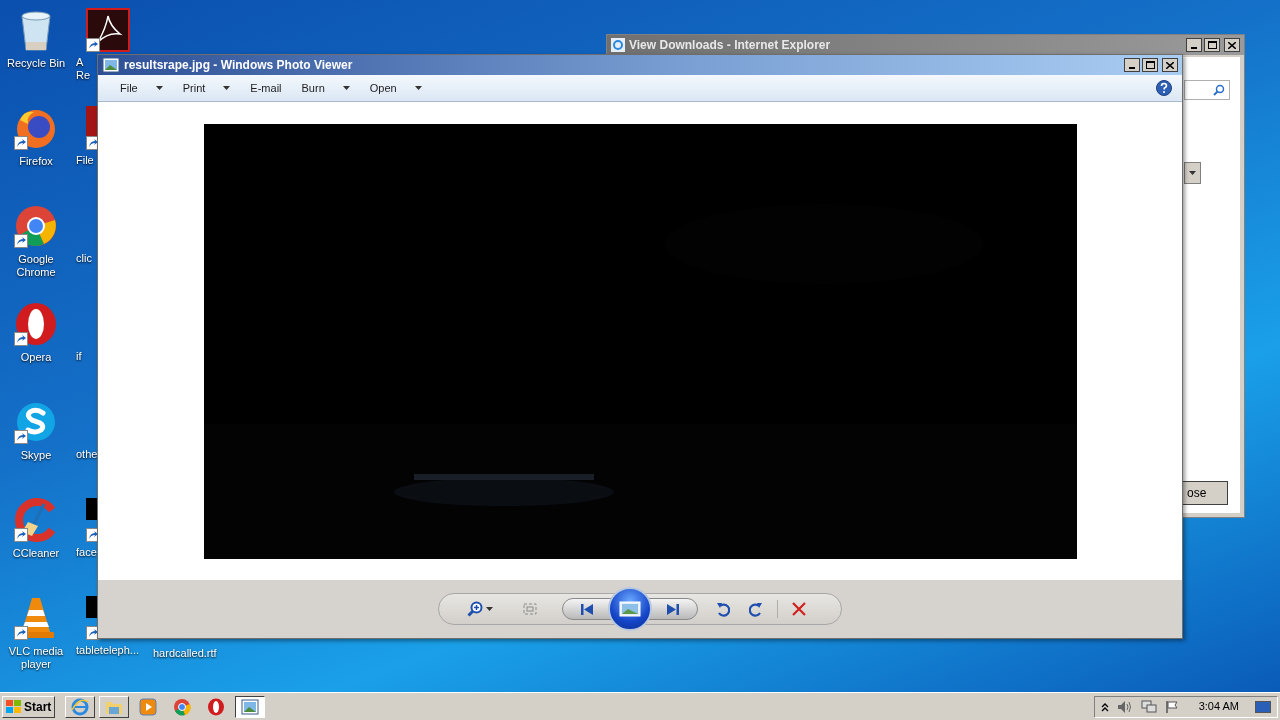  Describe the element at coordinates (36, 422) in the screenshot. I see `skype-icon` at that location.